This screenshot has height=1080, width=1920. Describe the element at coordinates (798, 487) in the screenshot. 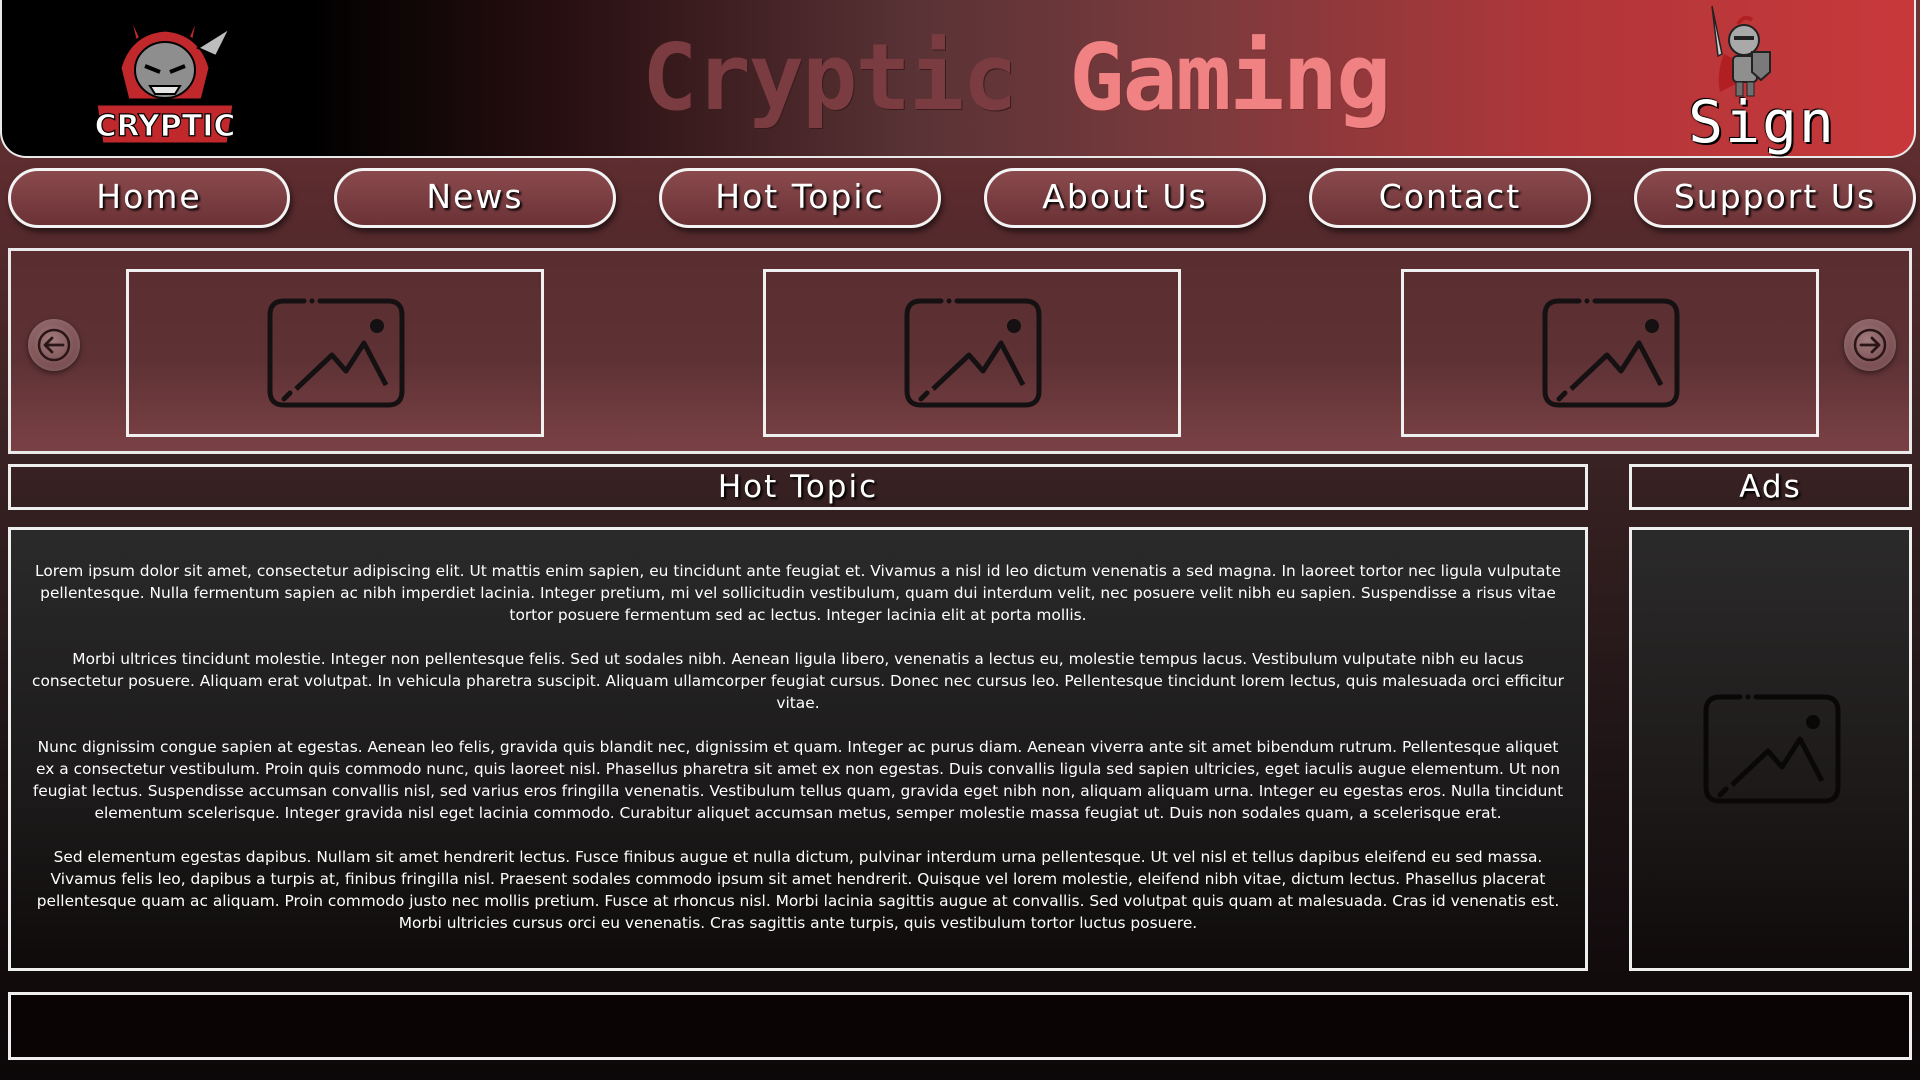

I see `hot-topic-heading: Hot Topic` at that location.